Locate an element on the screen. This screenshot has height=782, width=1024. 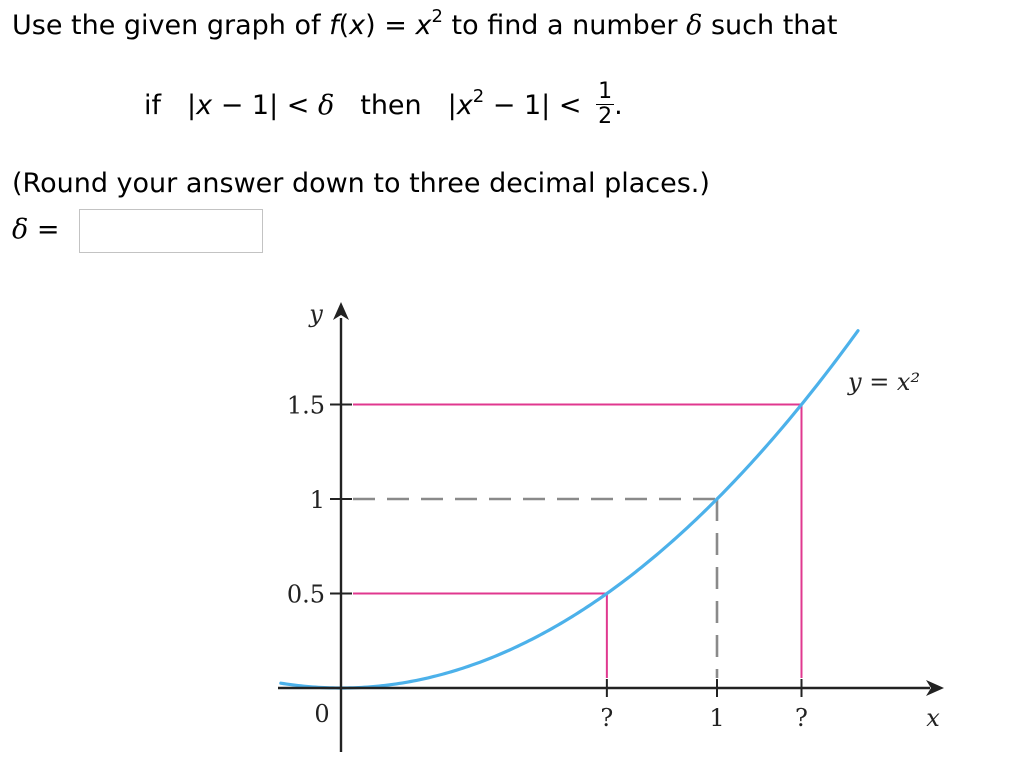
y-tick-label-2: 0.5 is located at coordinates (306, 595).